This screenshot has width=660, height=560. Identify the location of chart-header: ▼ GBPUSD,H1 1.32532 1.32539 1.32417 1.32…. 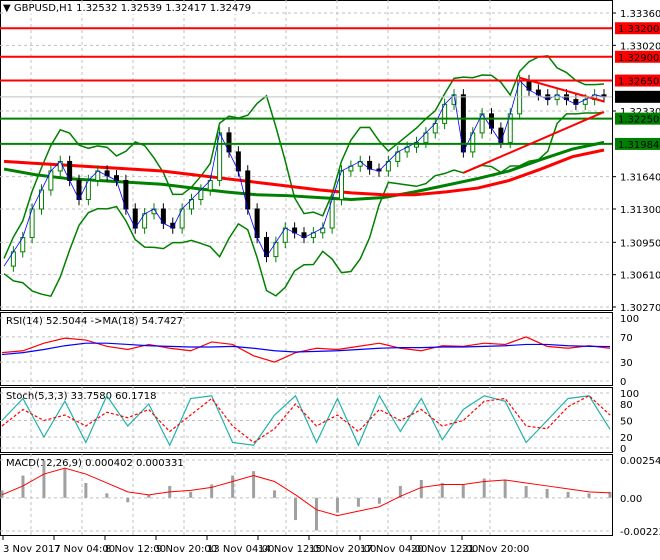
(127, 8).